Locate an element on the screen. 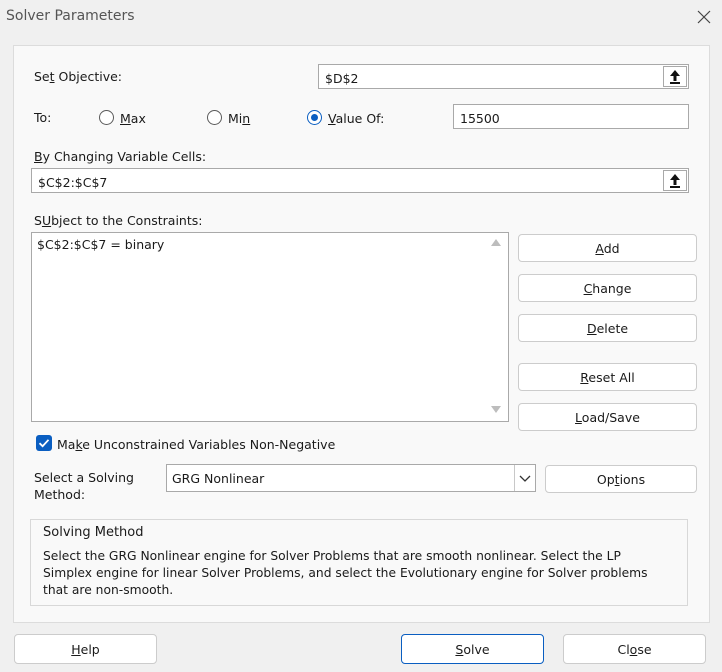 This screenshot has height=672, width=722. changing-cells-collapse-button is located at coordinates (675, 180).